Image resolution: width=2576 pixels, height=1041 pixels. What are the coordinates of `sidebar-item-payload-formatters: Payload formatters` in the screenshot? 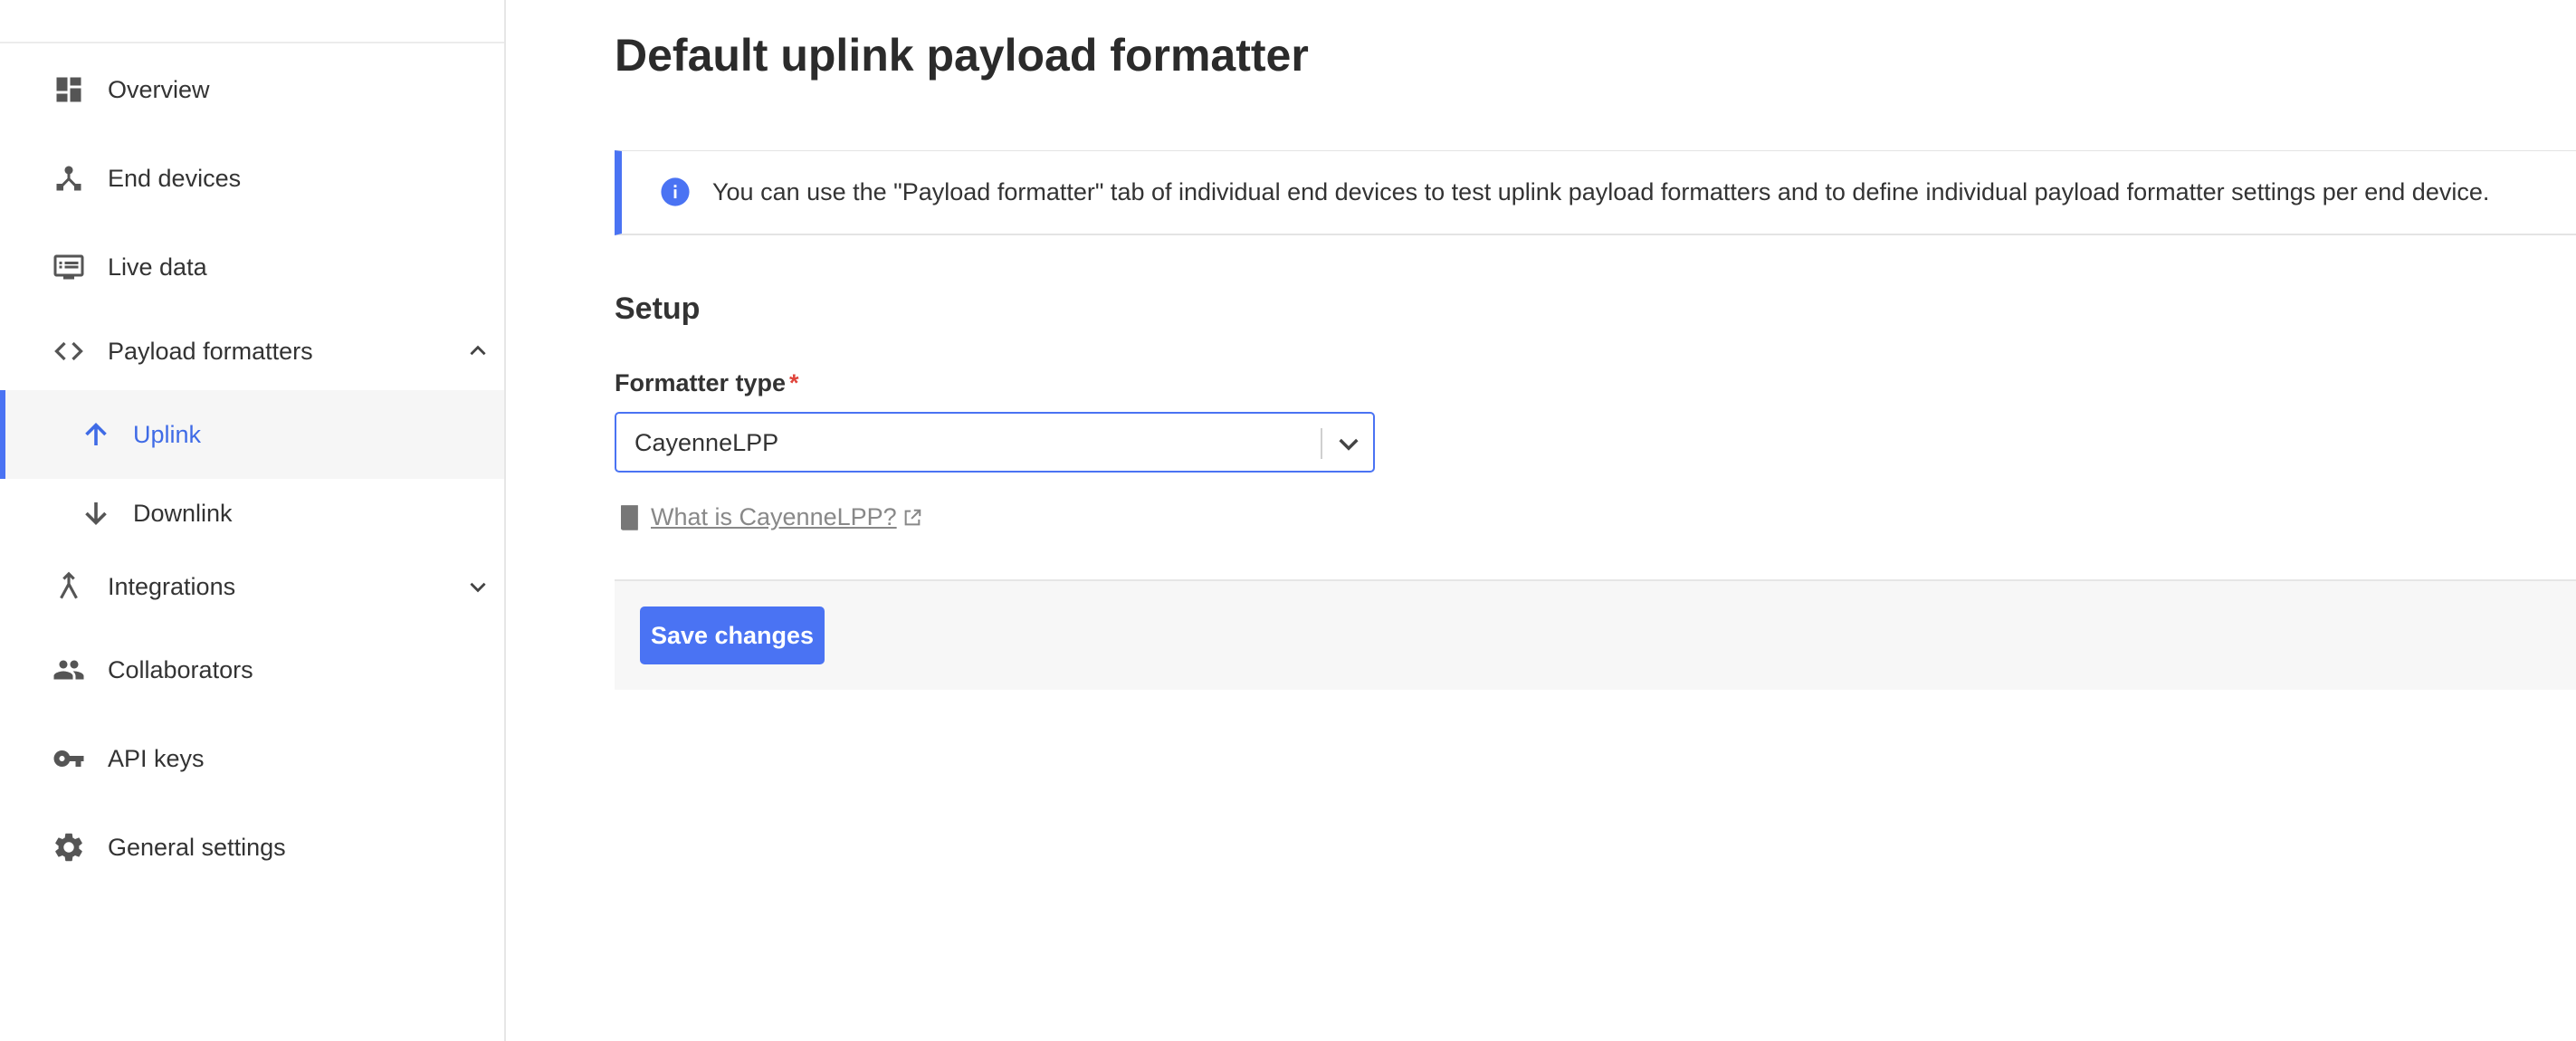 It's located at (252, 351).